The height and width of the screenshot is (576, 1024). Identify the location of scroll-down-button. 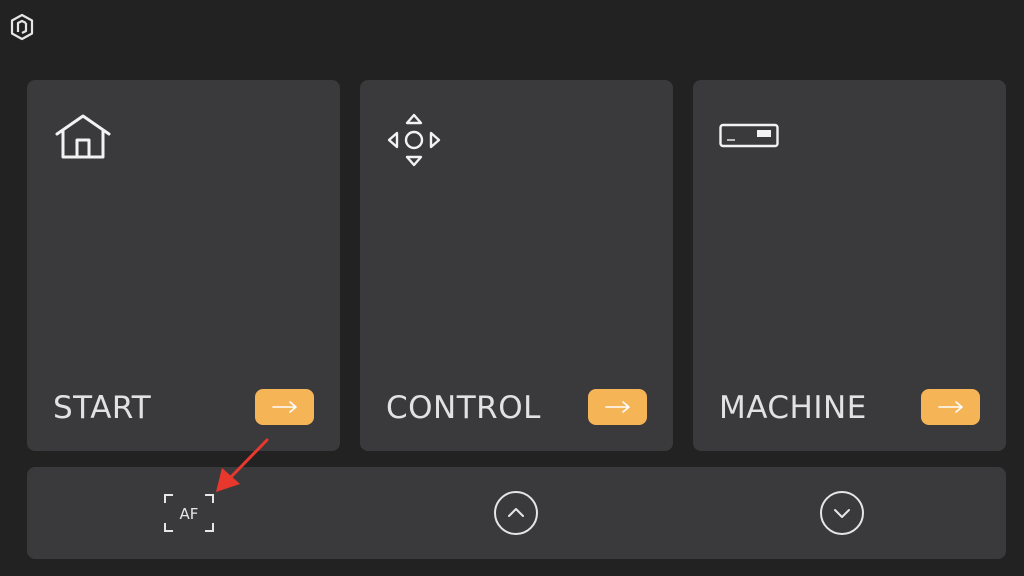
(842, 513).